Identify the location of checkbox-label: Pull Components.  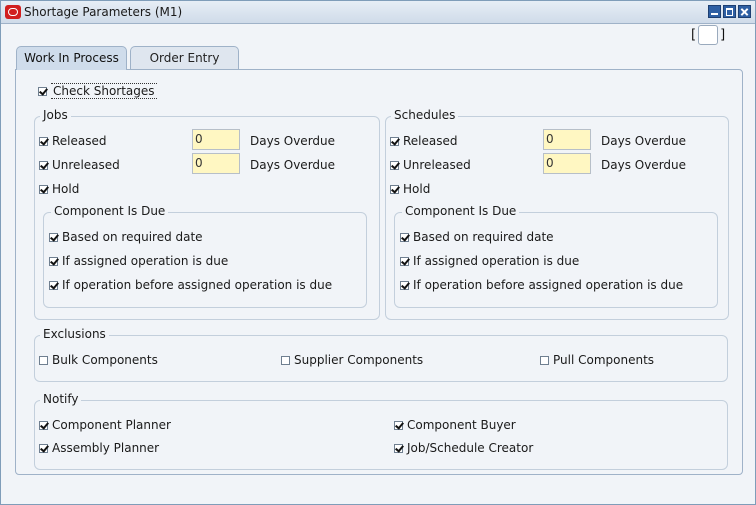
(604, 360).